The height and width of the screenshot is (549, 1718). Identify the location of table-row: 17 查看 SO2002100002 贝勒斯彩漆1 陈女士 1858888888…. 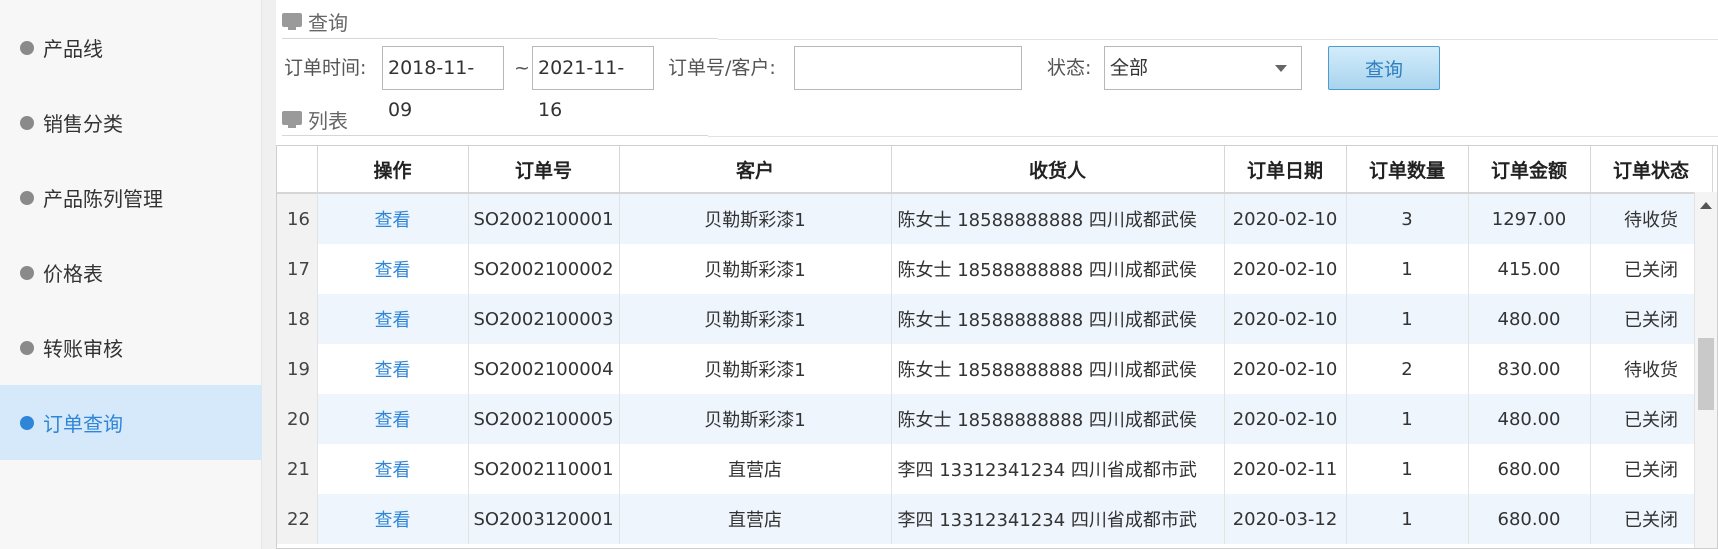
(995, 269).